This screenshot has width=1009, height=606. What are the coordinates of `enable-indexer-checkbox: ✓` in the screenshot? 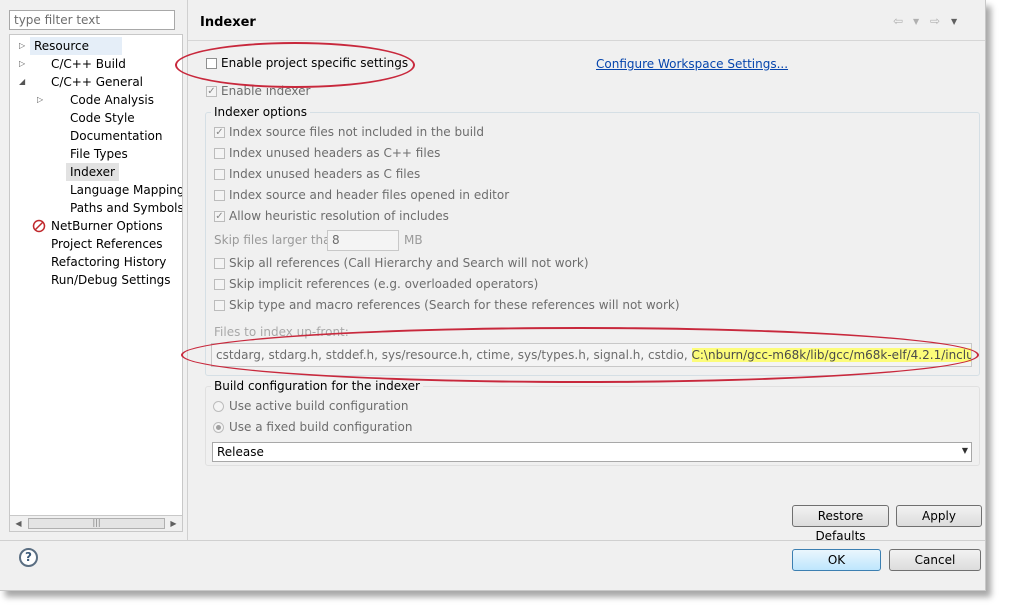 It's located at (211, 91).